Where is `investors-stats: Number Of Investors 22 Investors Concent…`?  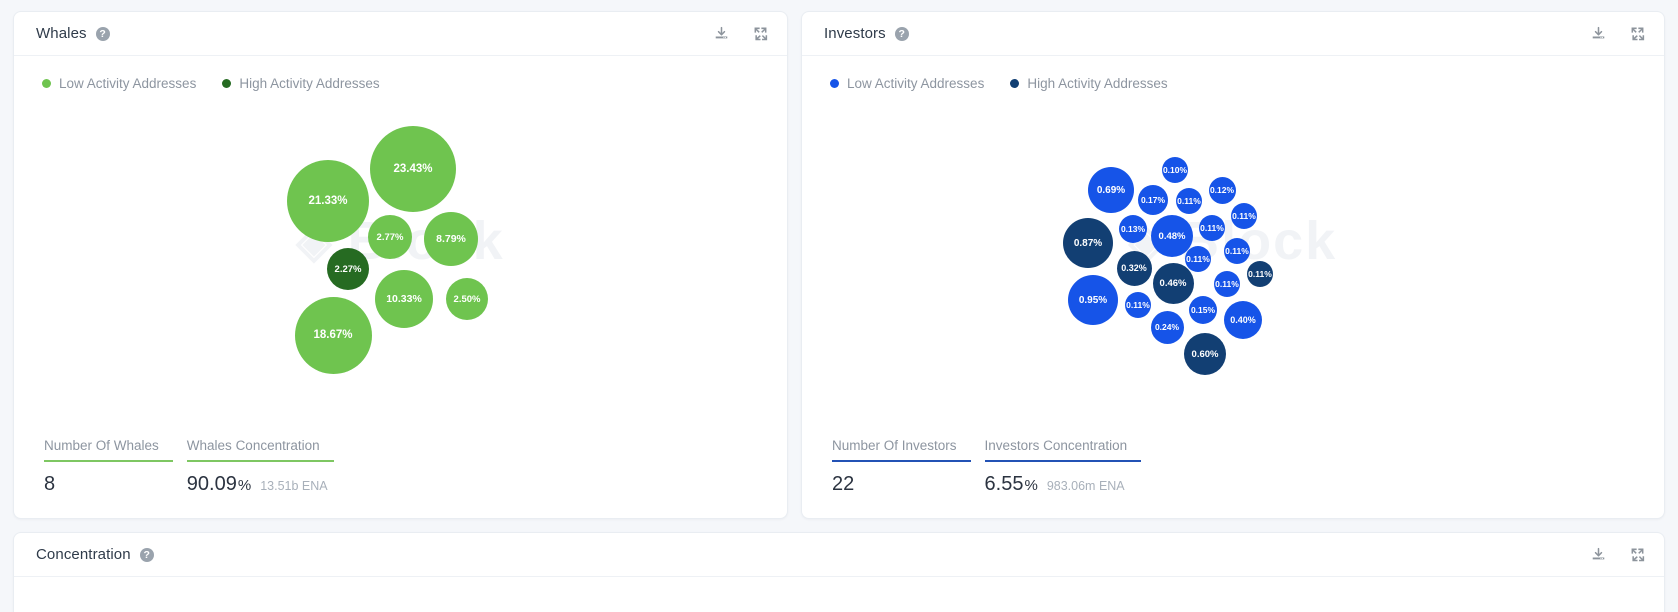 investors-stats: Number Of Investors 22 Investors Concent… is located at coordinates (972, 478).